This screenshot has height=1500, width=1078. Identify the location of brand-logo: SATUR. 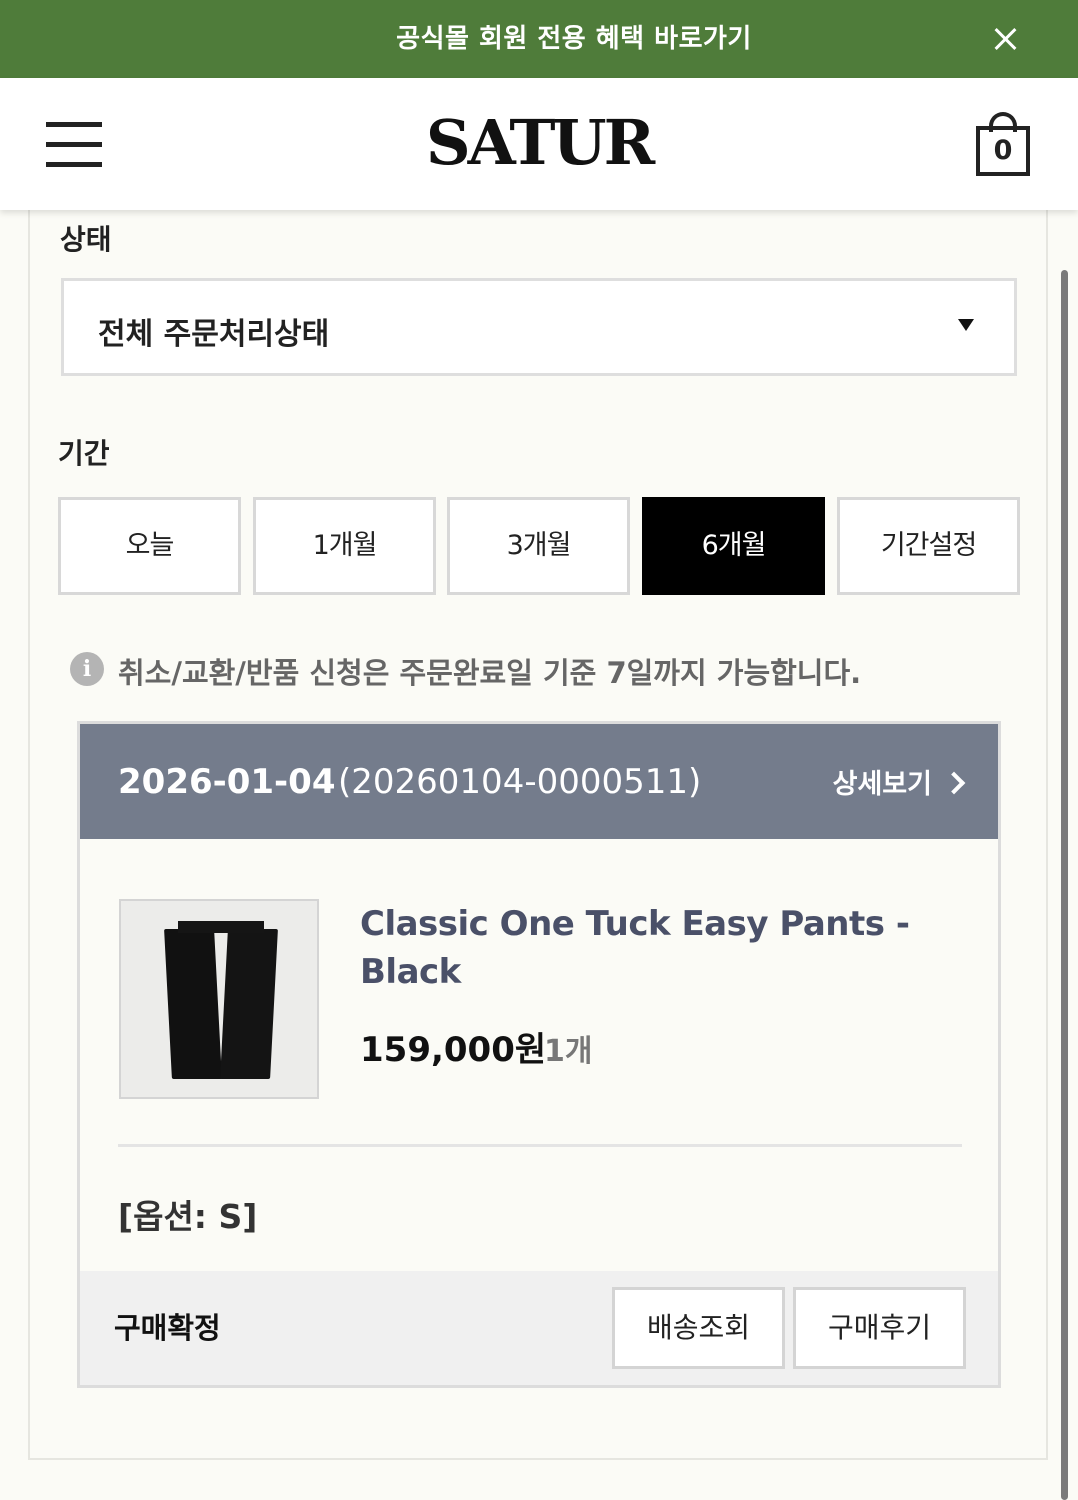
(539, 142).